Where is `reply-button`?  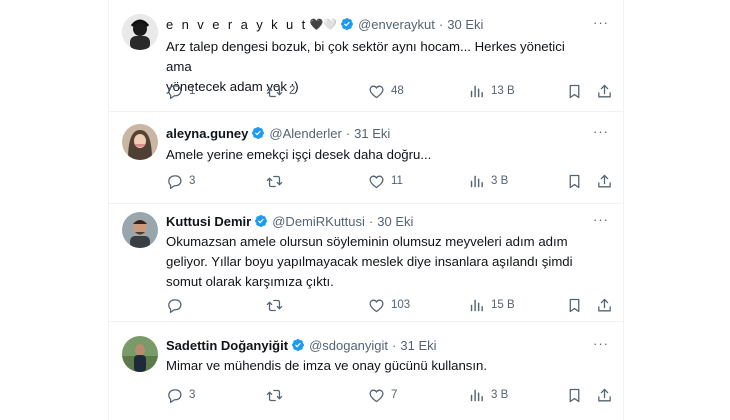 reply-button is located at coordinates (177, 305).